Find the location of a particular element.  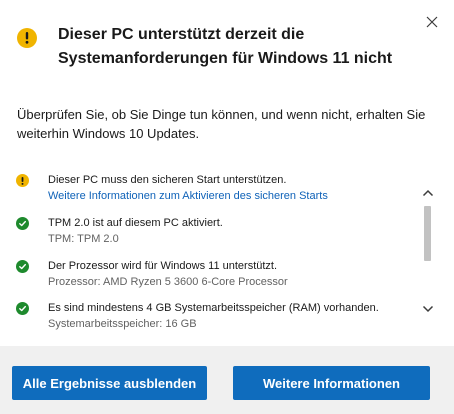

close-icon is located at coordinates (432, 22).